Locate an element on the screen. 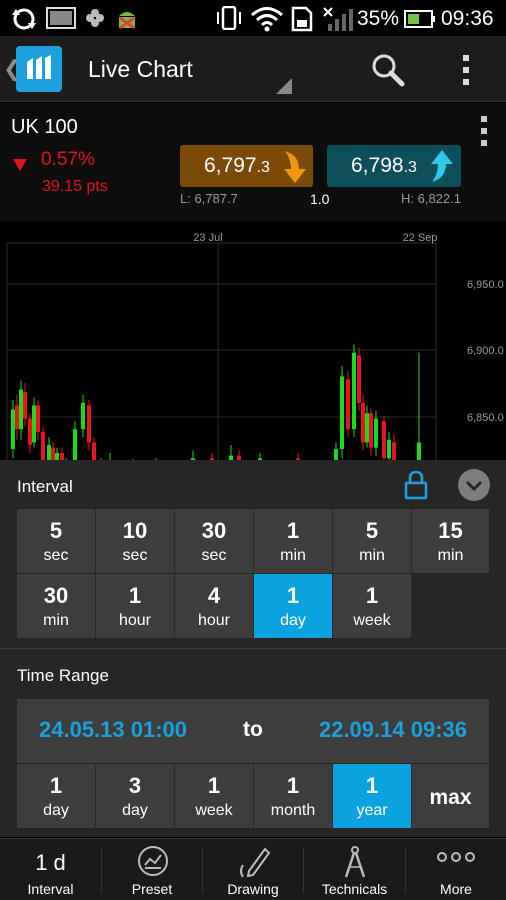 This screenshot has width=506, height=900. option-number: 5 is located at coordinates (372, 530).